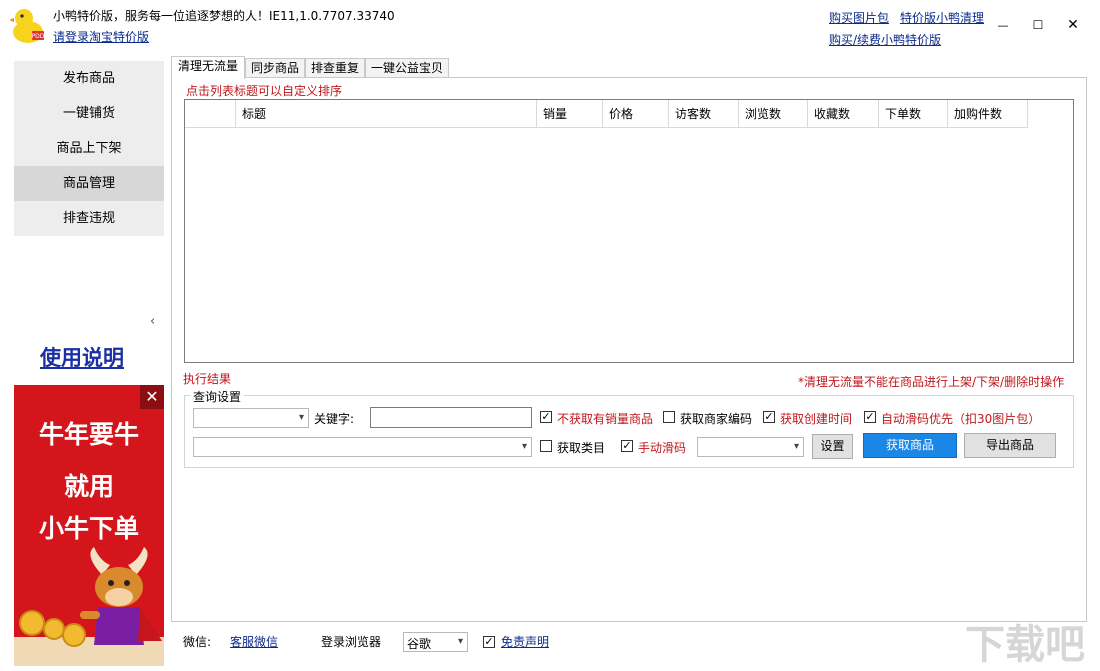  Describe the element at coordinates (224, 16) in the screenshot. I see `app-title: 小鸭特价版，服务每一位追逐梦想的人！IE11,1.0.7707.33740` at that location.